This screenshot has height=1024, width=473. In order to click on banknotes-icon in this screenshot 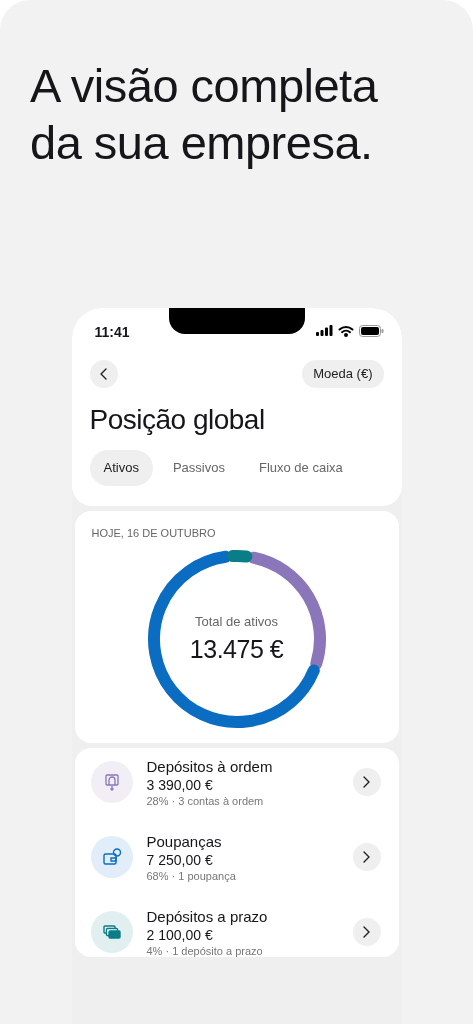, I will do `click(111, 932)`.